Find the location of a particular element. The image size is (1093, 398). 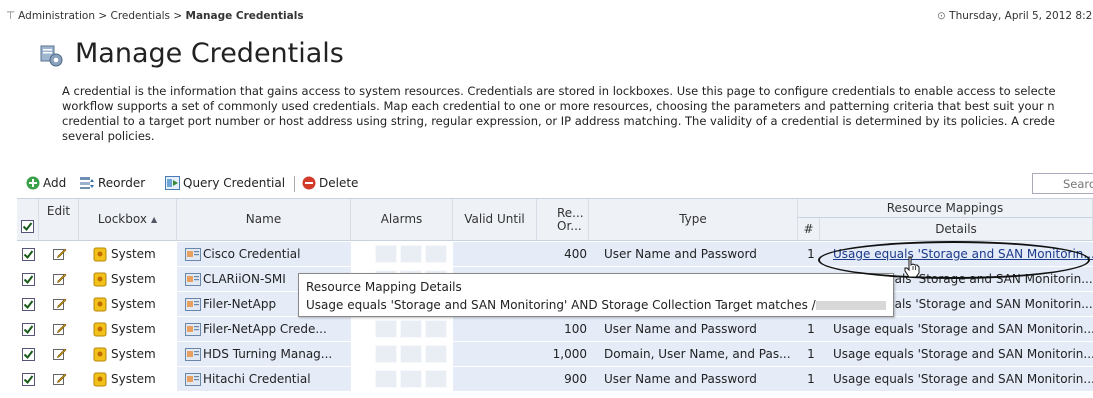

reorder-button: Reorder is located at coordinates (112, 183).